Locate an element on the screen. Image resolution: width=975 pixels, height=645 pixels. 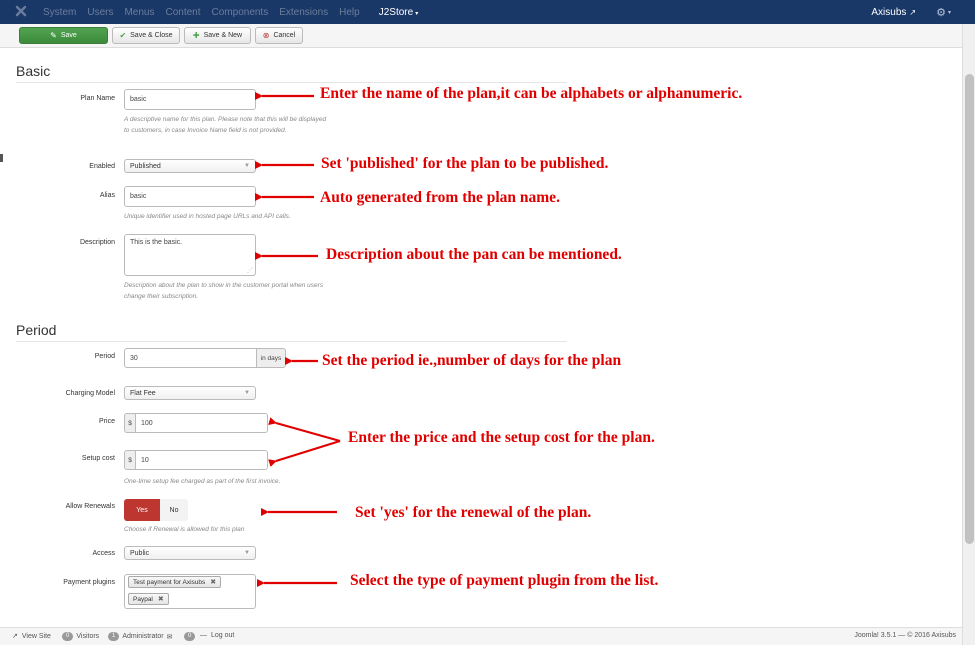
plan-name-label: Plan Name is located at coordinates (97, 98).